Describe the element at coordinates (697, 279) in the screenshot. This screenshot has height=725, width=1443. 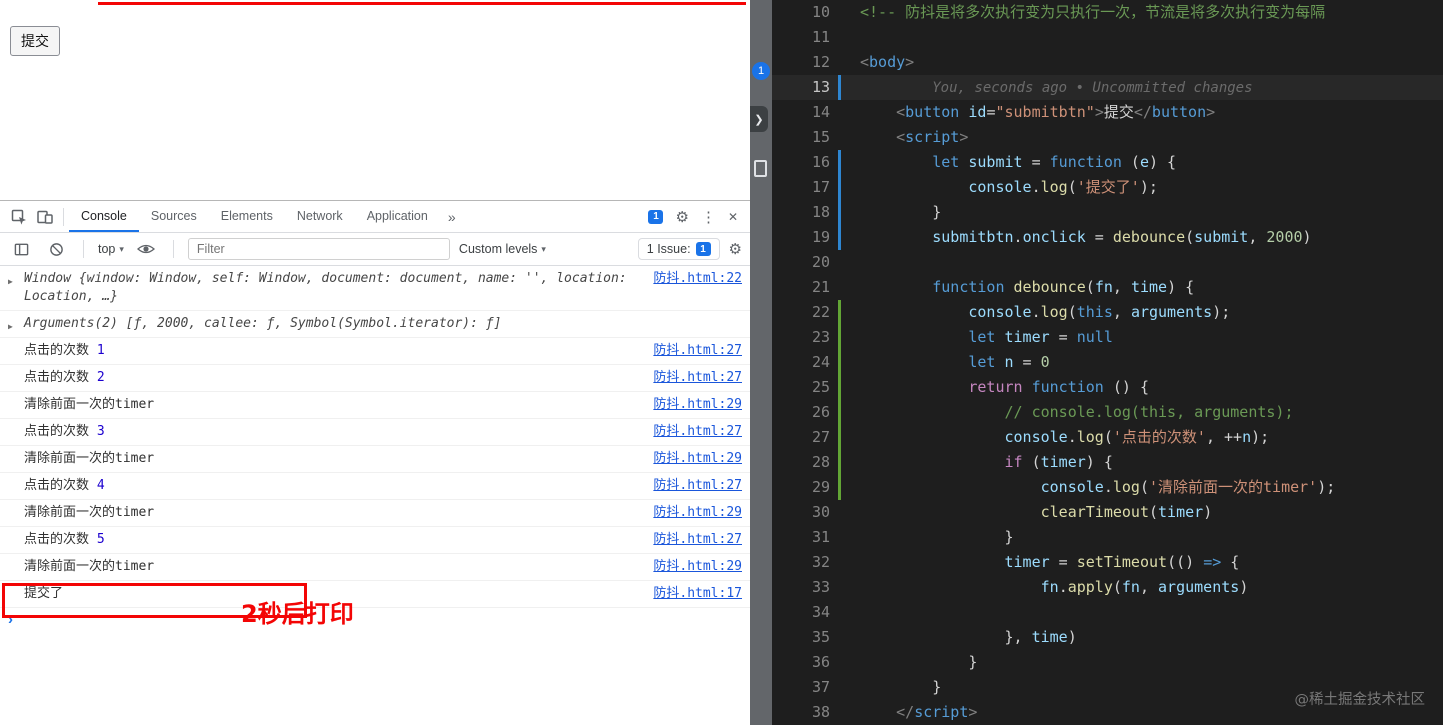
I see `source-link: 防抖.html:22` at that location.